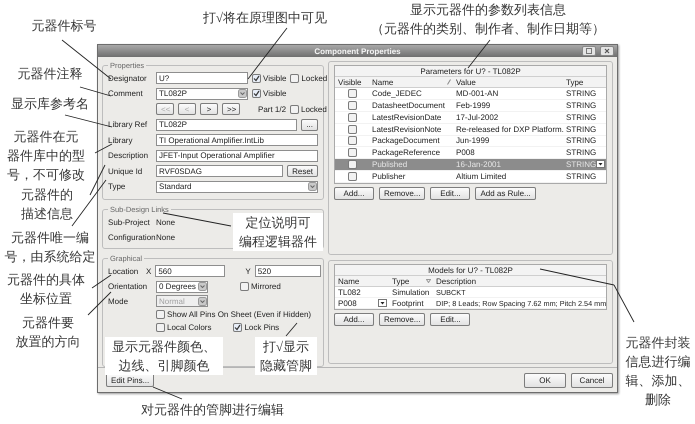  What do you see at coordinates (237, 186) in the screenshot?
I see `dropdown: Standard` at bounding box center [237, 186].